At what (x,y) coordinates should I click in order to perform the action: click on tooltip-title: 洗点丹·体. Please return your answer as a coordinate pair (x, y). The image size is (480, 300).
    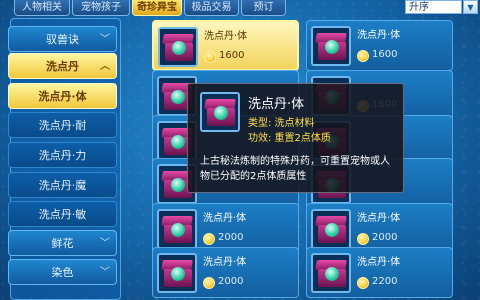
    Looking at the image, I should click on (276, 104).